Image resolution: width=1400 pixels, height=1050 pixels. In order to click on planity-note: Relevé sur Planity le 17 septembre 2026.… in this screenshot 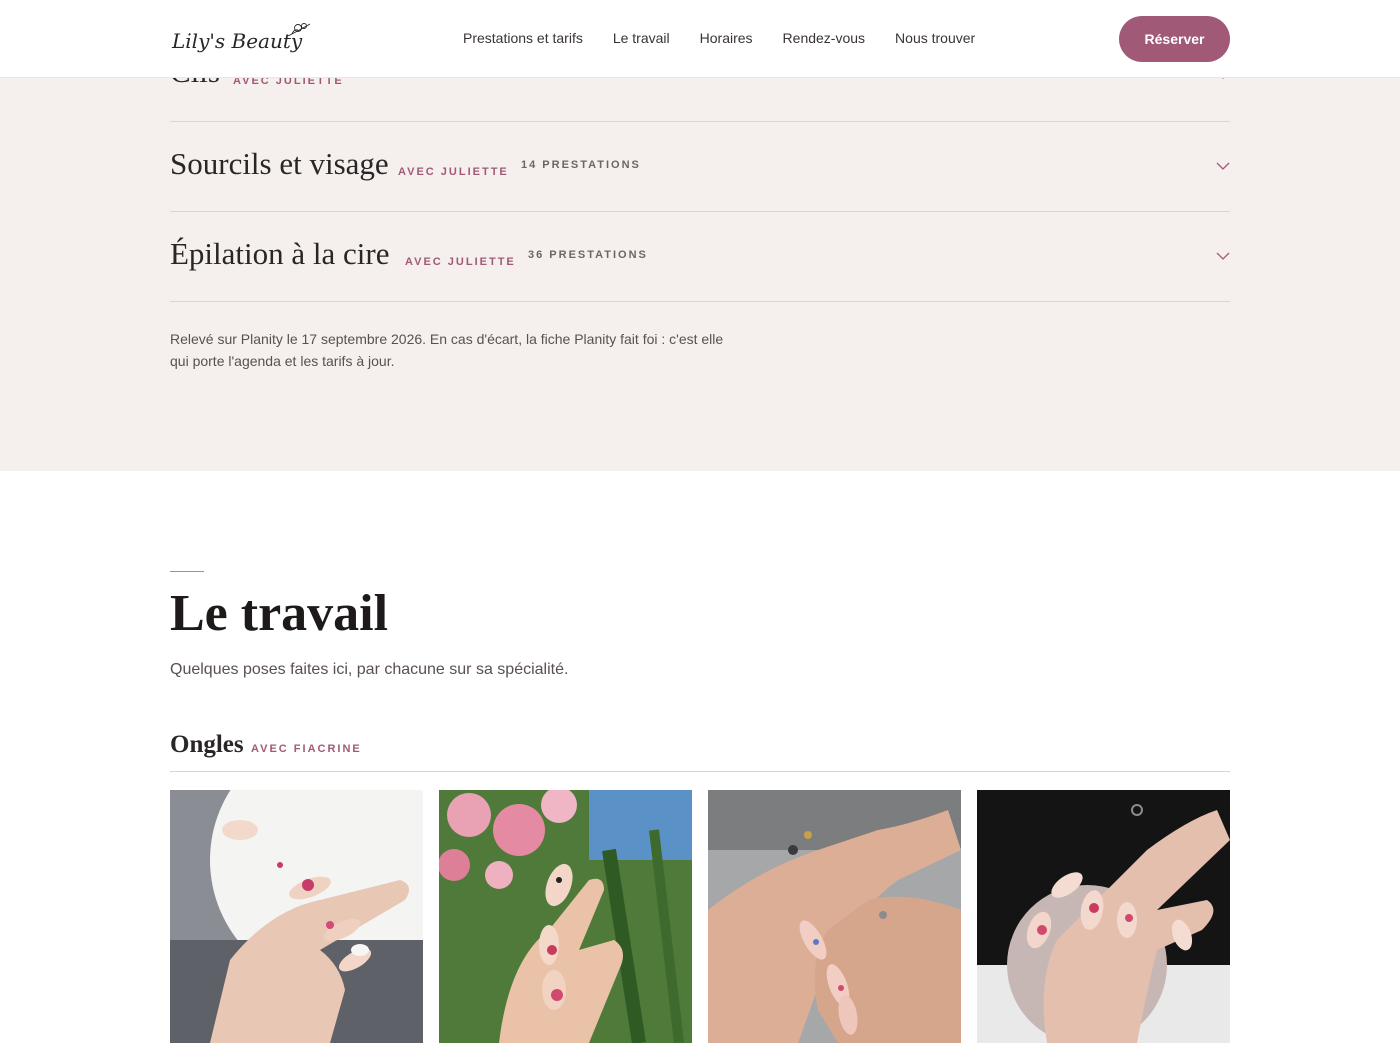, I will do `click(447, 350)`.